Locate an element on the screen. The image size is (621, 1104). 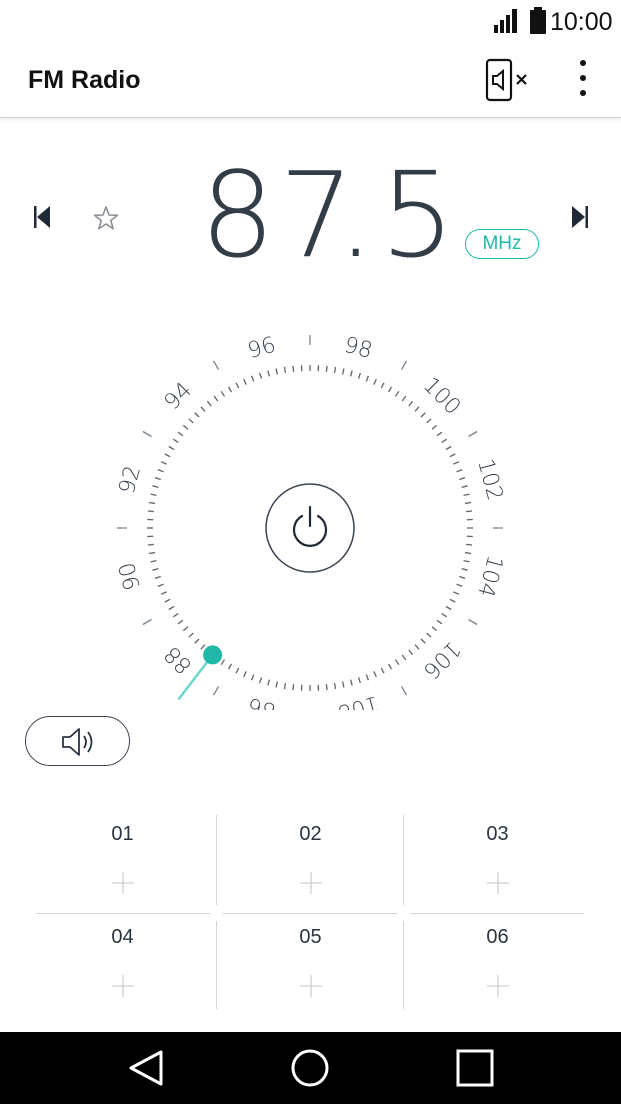
preset-slot-02: 02 is located at coordinates (310, 862).